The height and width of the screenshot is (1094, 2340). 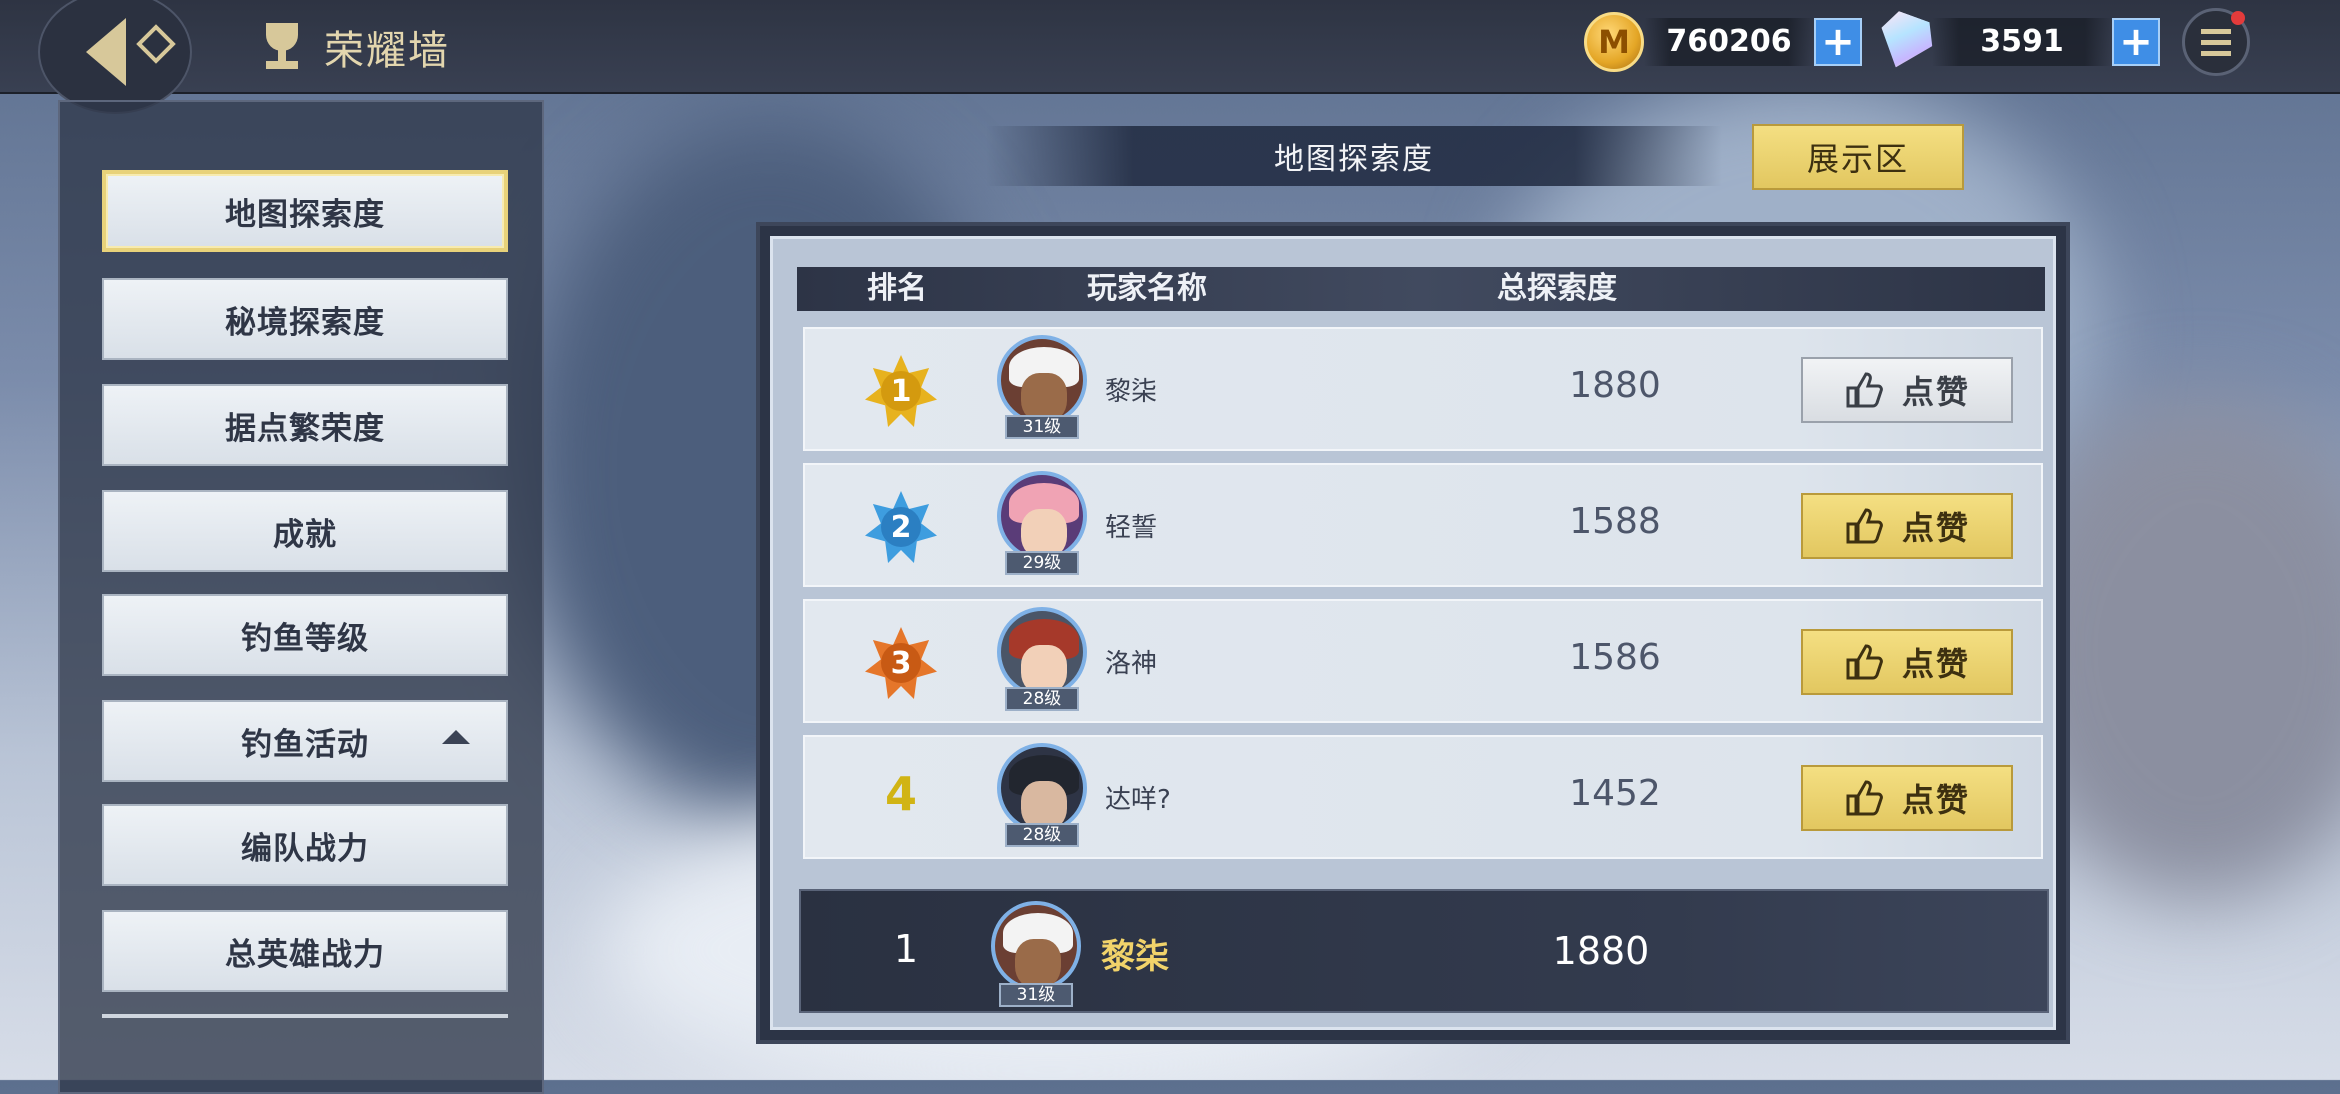 I want to click on category-stronghold-prosperity: 据点繁荣度, so click(x=305, y=425).